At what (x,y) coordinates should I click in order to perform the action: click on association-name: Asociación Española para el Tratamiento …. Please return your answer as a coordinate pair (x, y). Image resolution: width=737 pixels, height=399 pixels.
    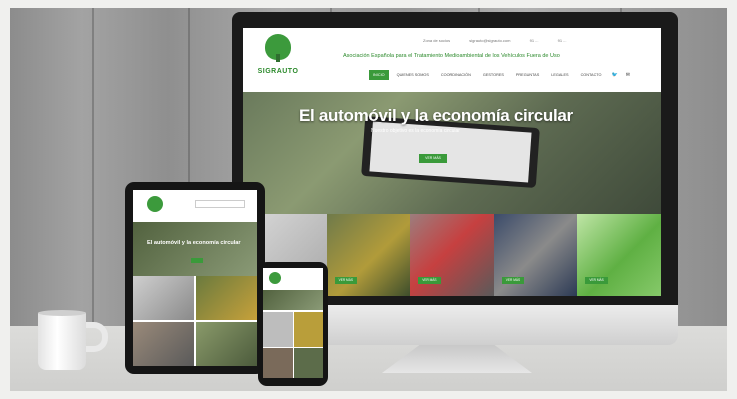
    Looking at the image, I should click on (451, 56).